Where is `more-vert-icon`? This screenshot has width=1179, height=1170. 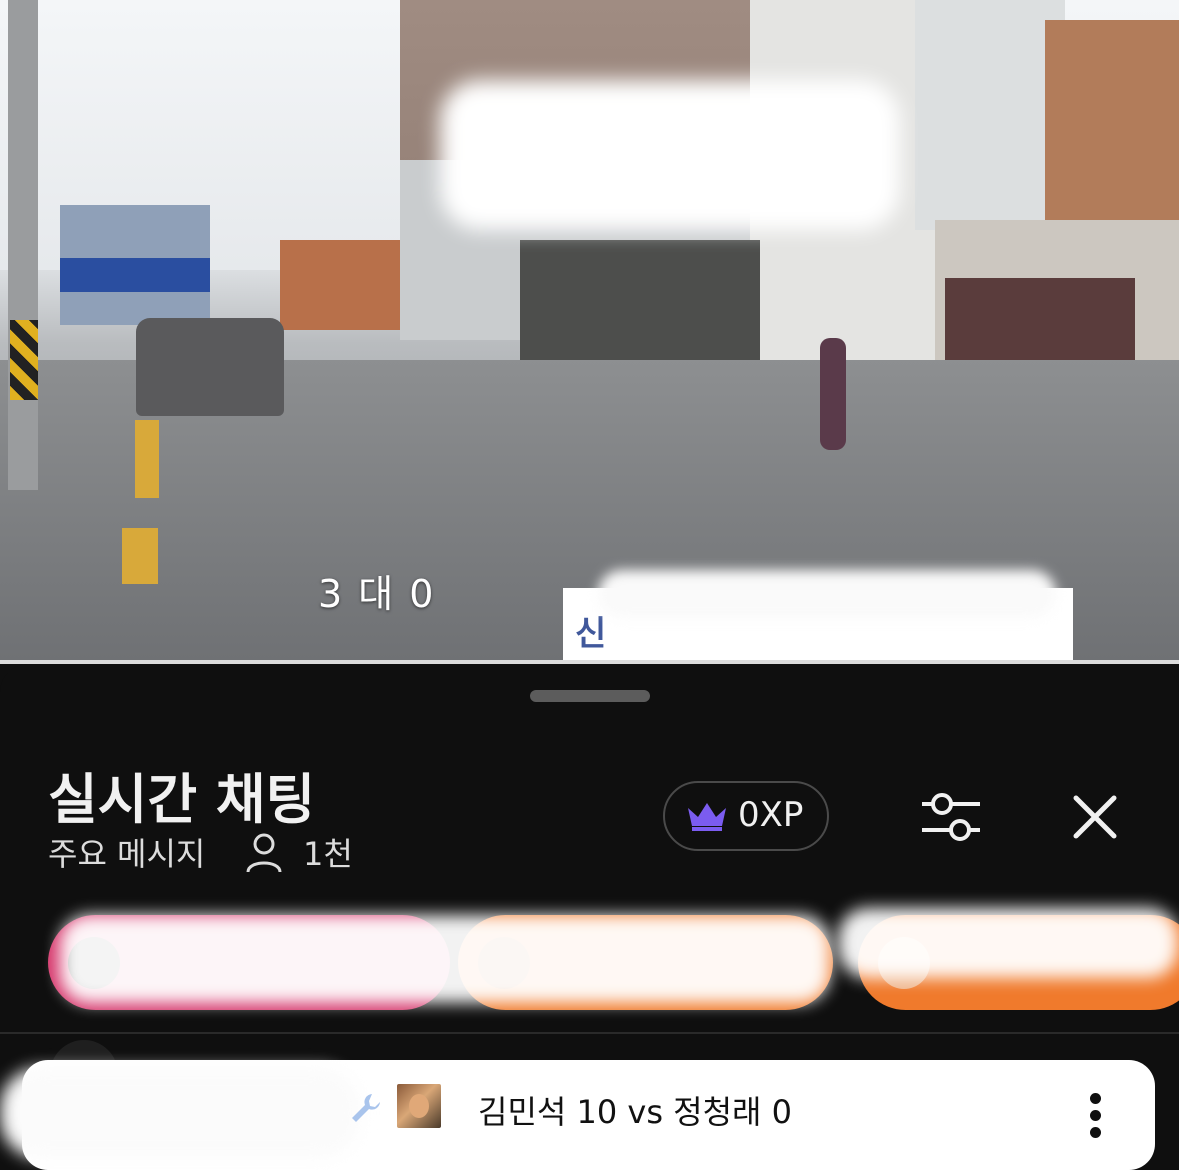 more-vert-icon is located at coordinates (1095, 1118).